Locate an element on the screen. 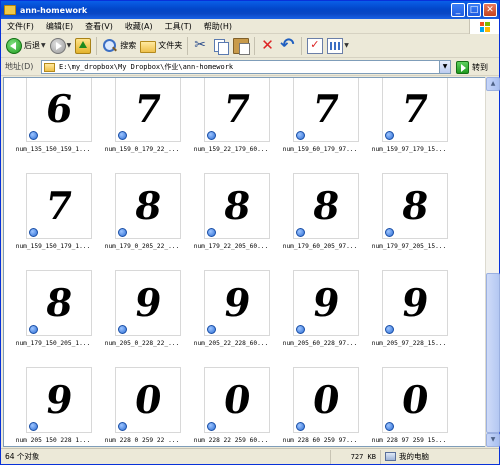  back-button: 后退 ▼ is located at coordinates (26, 46).